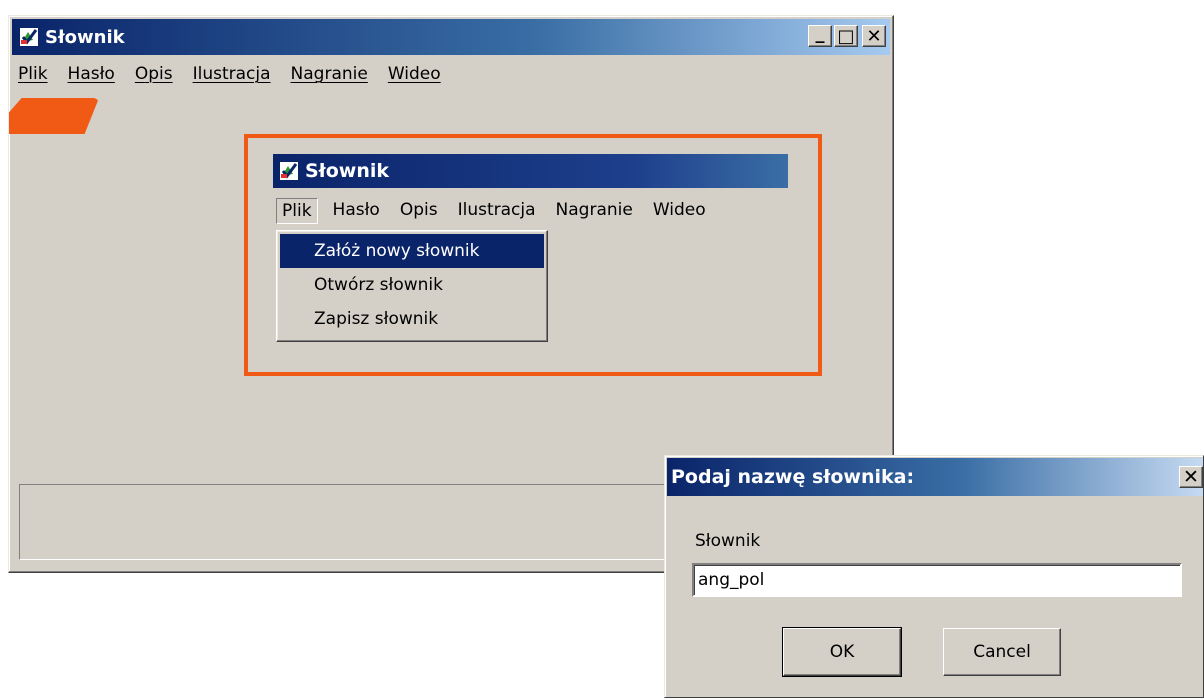 Image resolution: width=1204 pixels, height=698 pixels. What do you see at coordinates (842, 652) in the screenshot?
I see `ok-button: OK` at bounding box center [842, 652].